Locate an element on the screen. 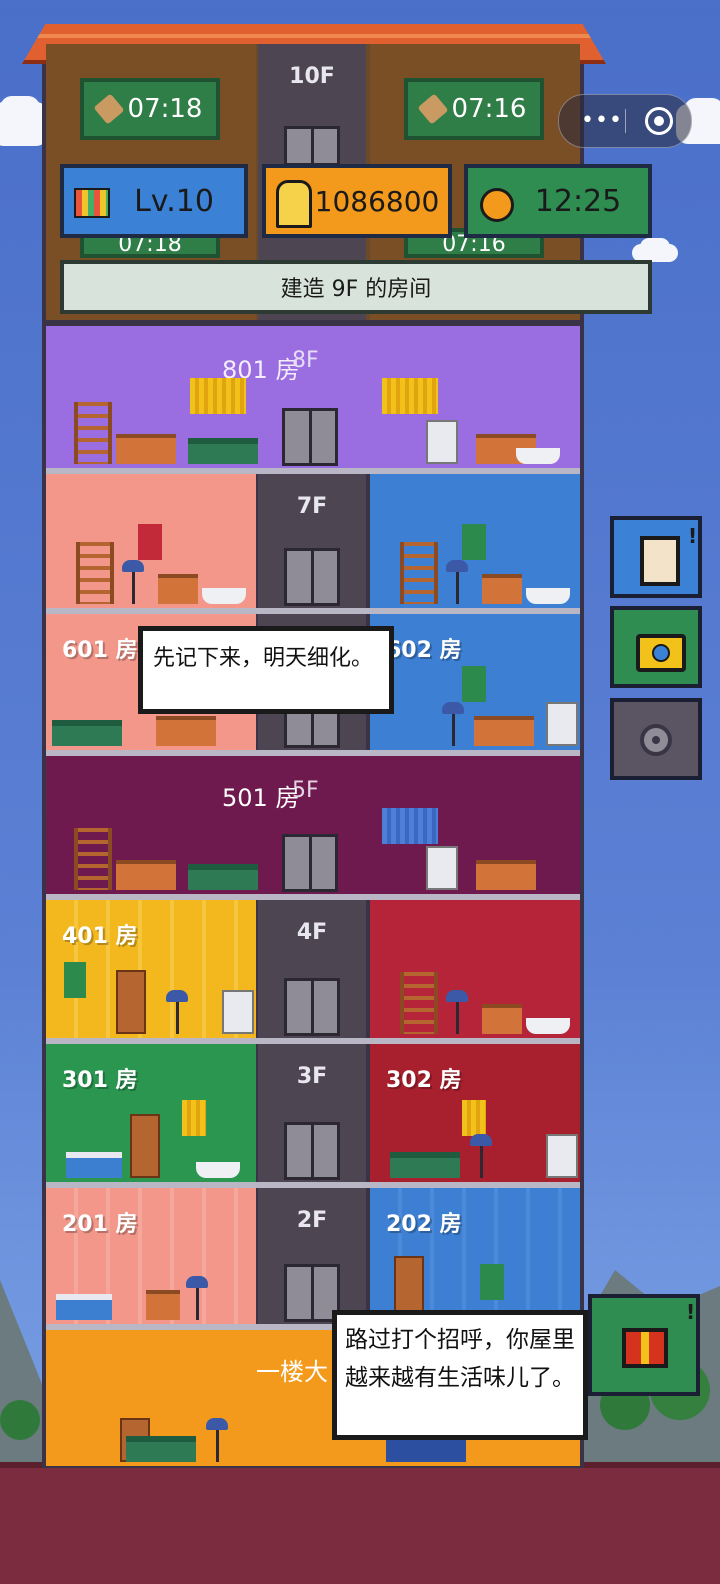 The image size is (720, 1584). build-timer-right: 07:16 is located at coordinates (474, 109).